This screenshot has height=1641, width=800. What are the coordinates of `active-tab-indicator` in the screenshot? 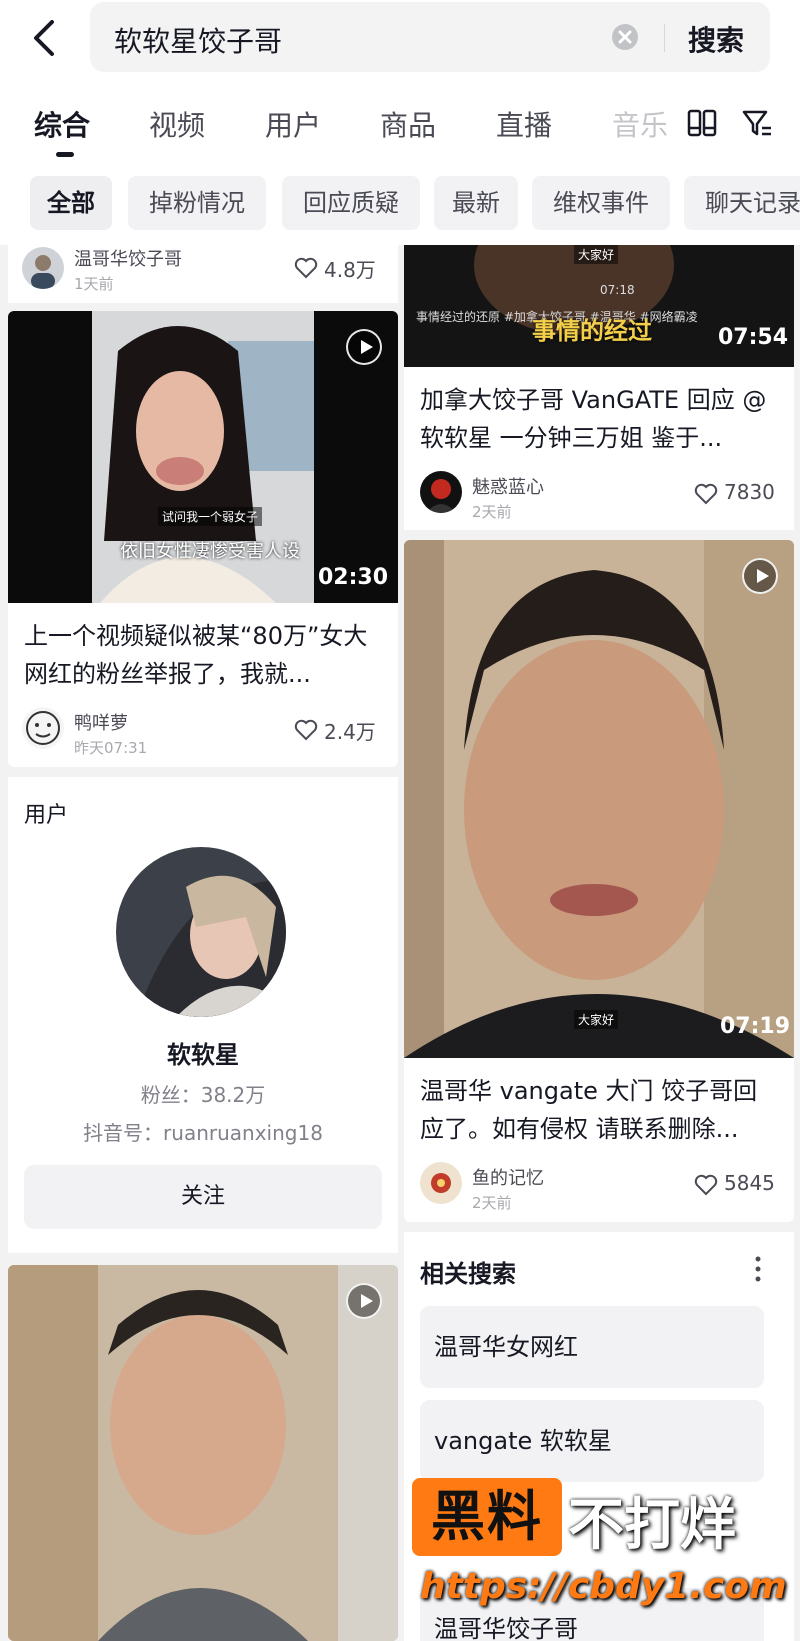 It's located at (65, 154).